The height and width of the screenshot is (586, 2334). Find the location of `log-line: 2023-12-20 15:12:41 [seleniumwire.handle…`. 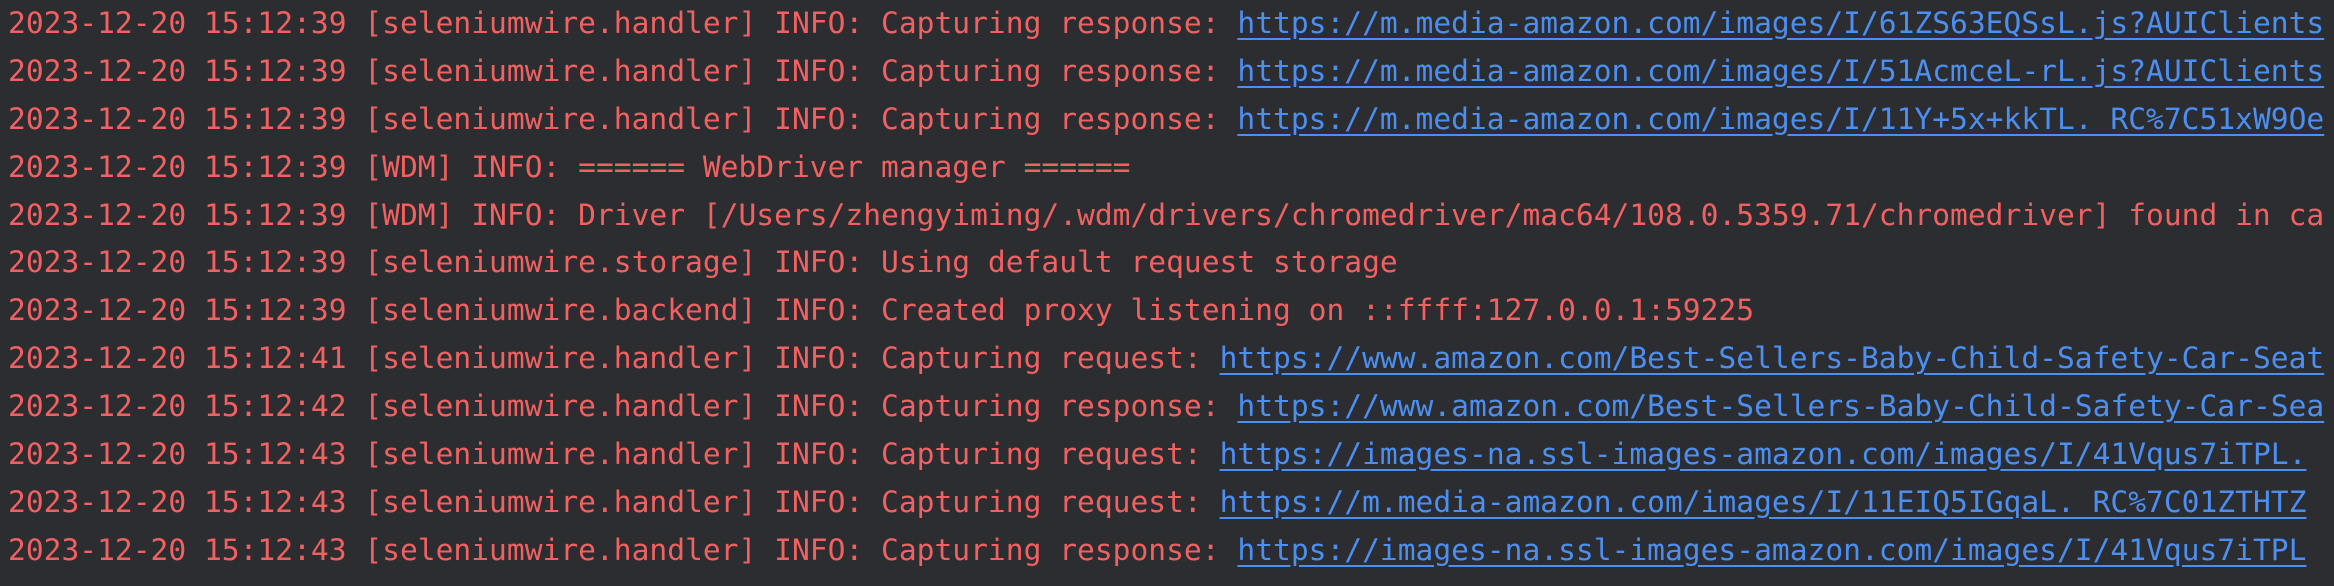

log-line: 2023-12-20 15:12:41 [seleniumwire.handle… is located at coordinates (1167, 360).